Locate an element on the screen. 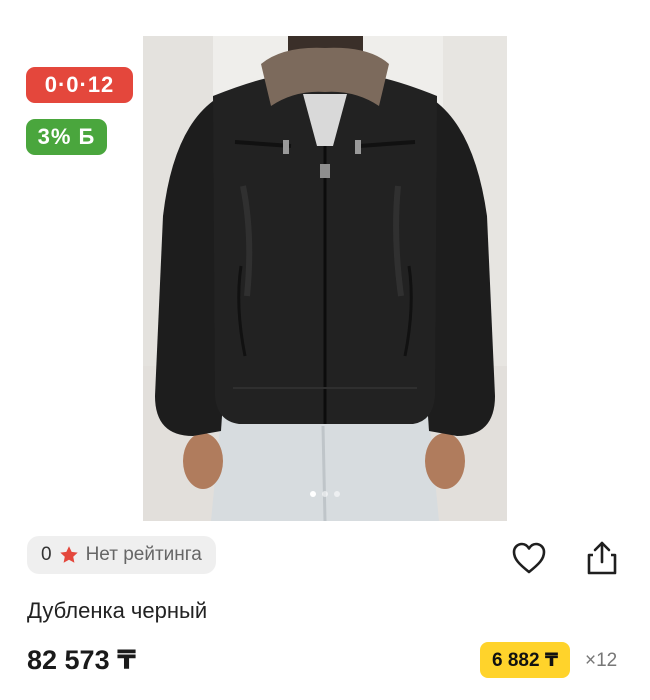 The width and height of the screenshot is (650, 700). installment-months: ×12 is located at coordinates (601, 660).